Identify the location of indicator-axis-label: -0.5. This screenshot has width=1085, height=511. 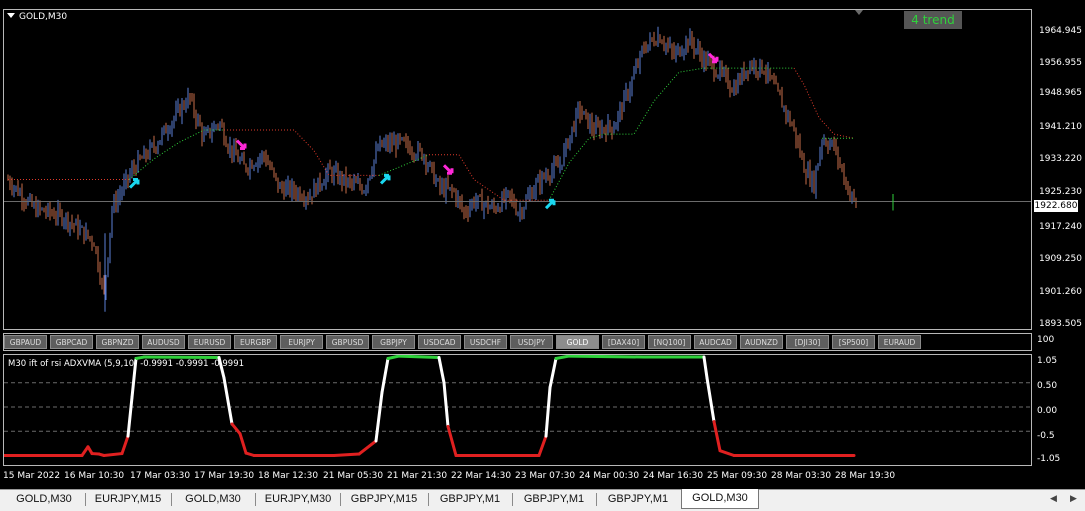
(1046, 436).